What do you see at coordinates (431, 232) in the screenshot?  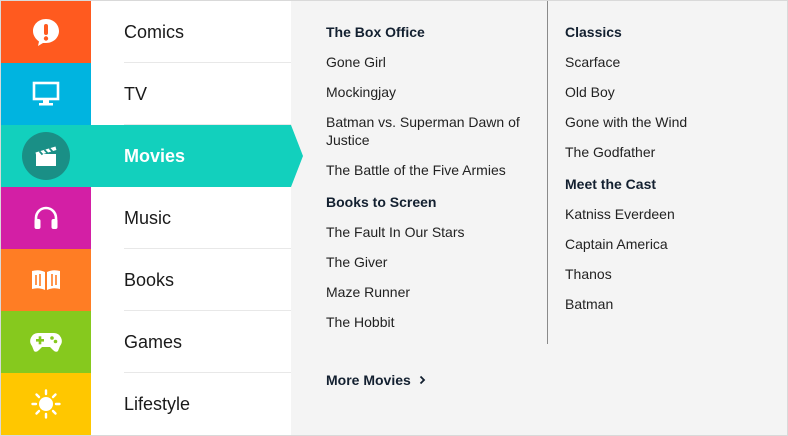 I see `submenu-link: The Fault In Our Stars` at bounding box center [431, 232].